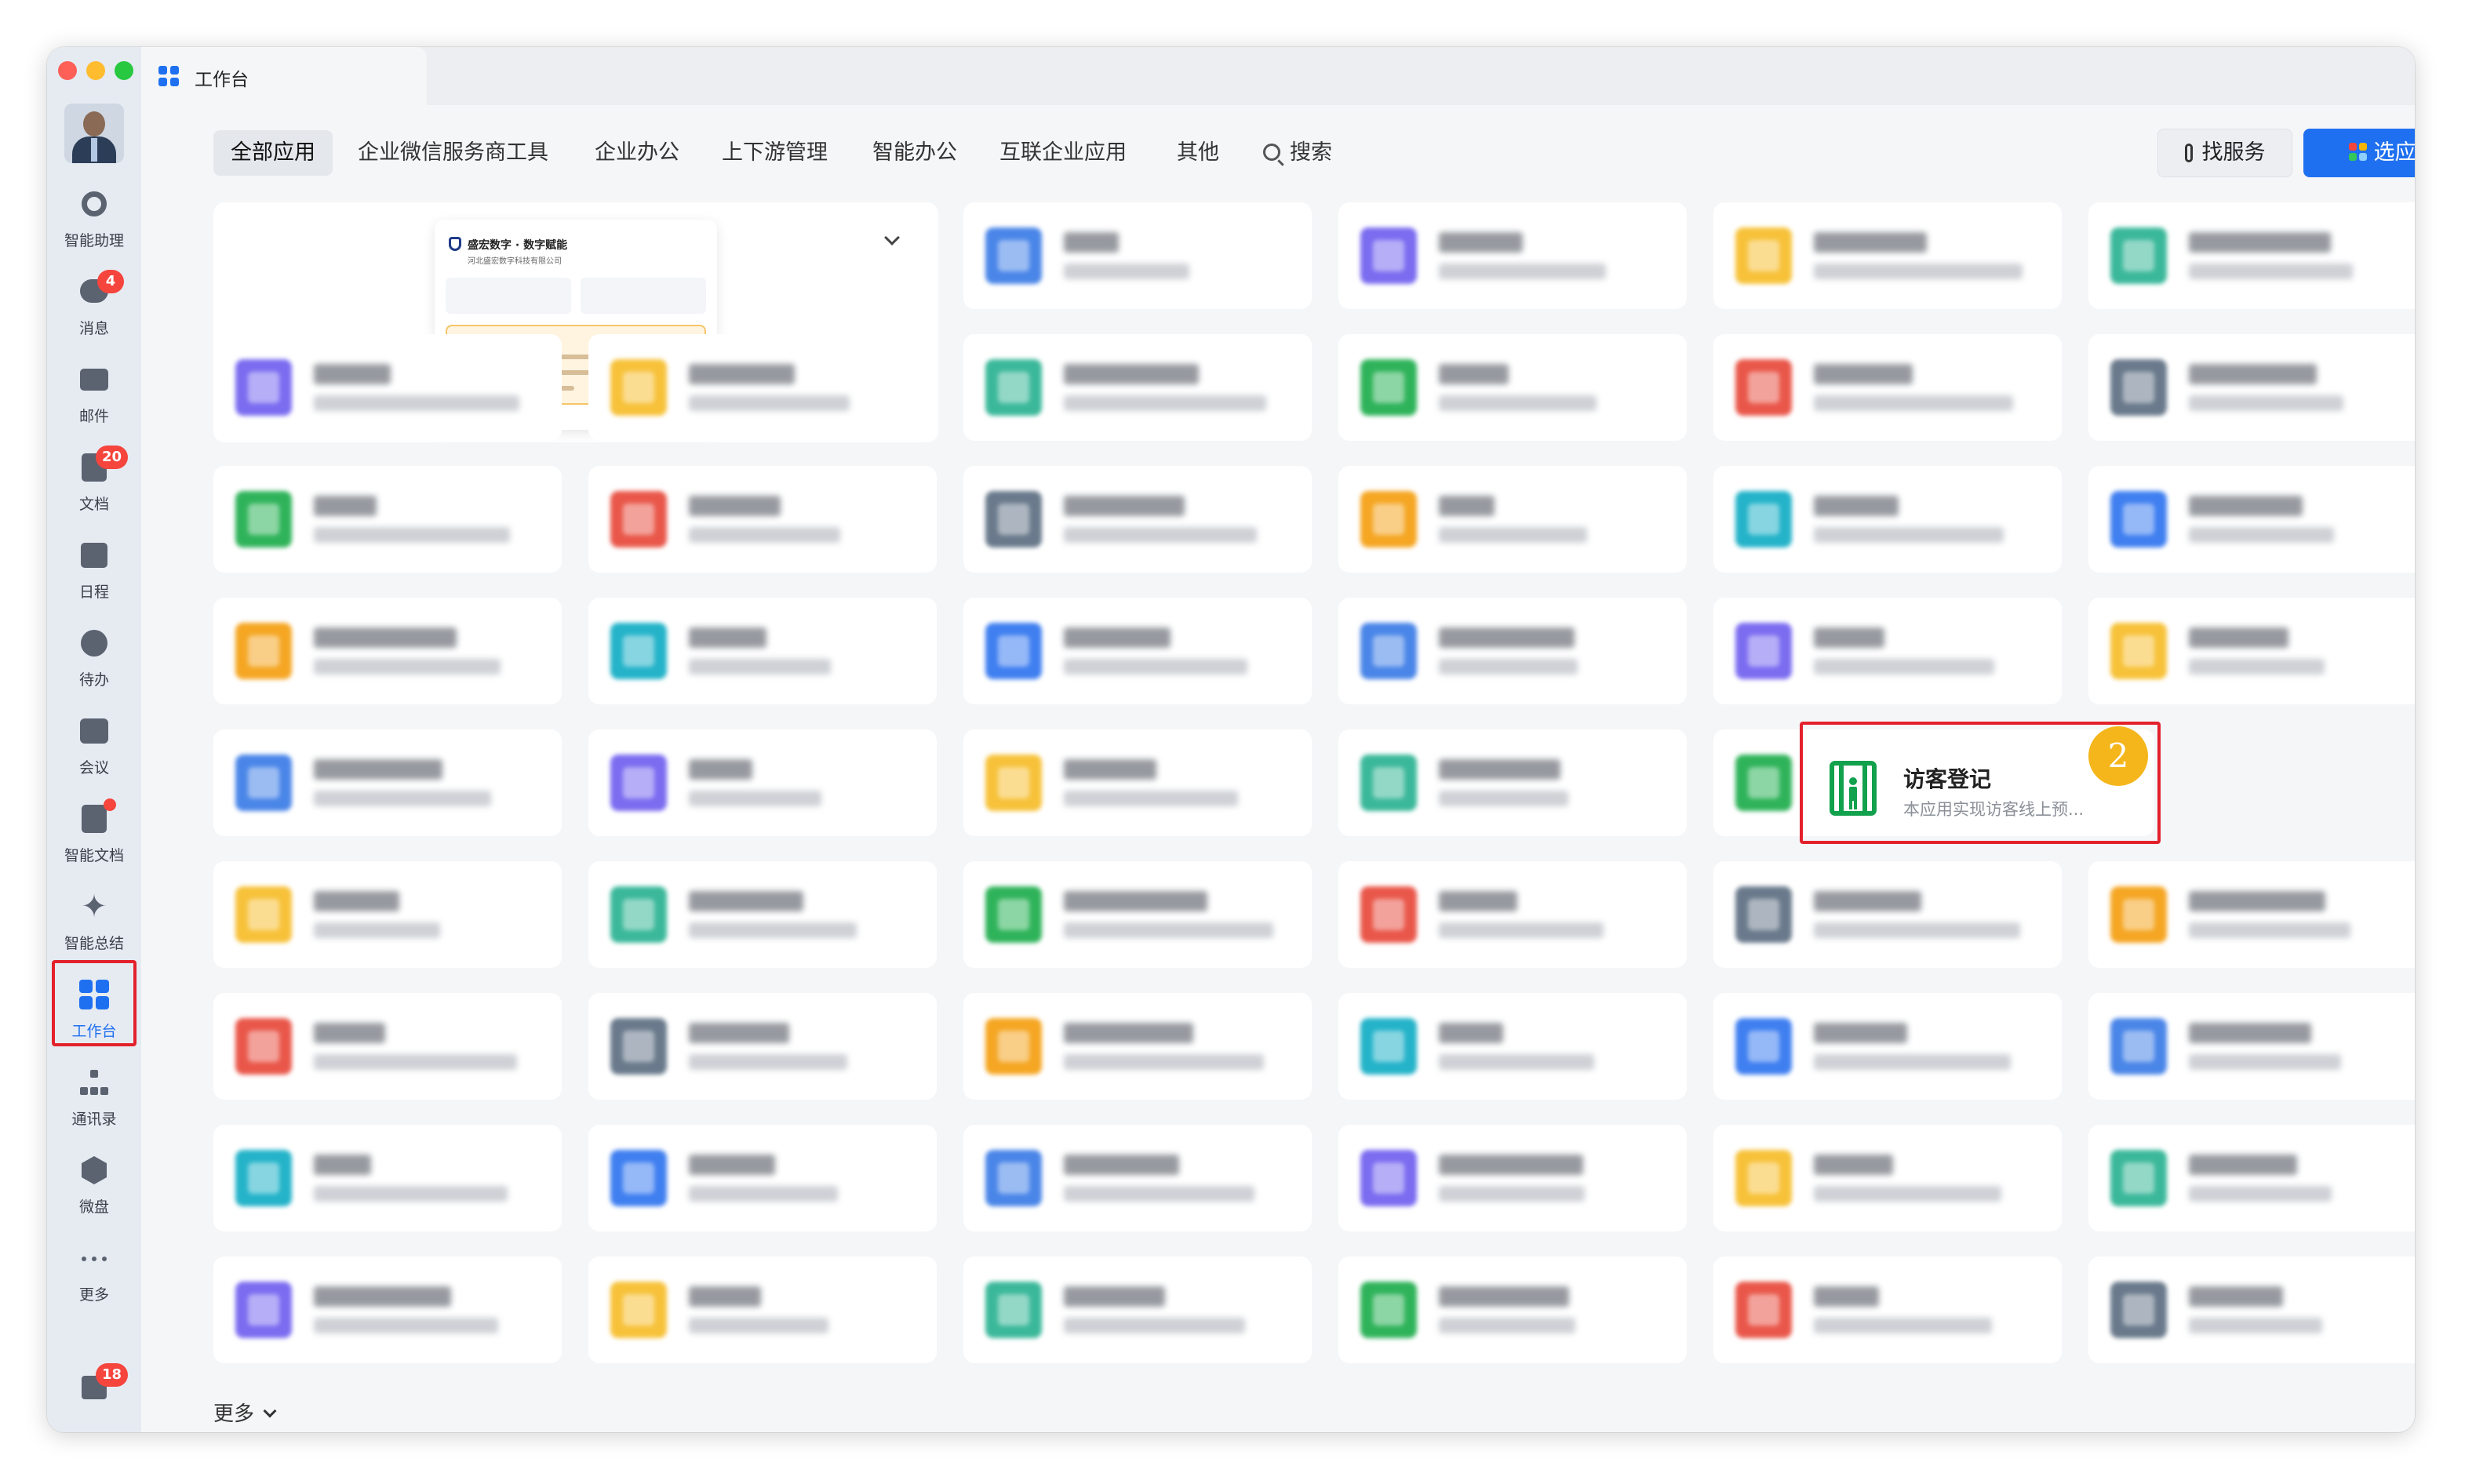  Describe the element at coordinates (94, 1099) in the screenshot. I see `sidebar-item-contacts: 通讯录` at that location.